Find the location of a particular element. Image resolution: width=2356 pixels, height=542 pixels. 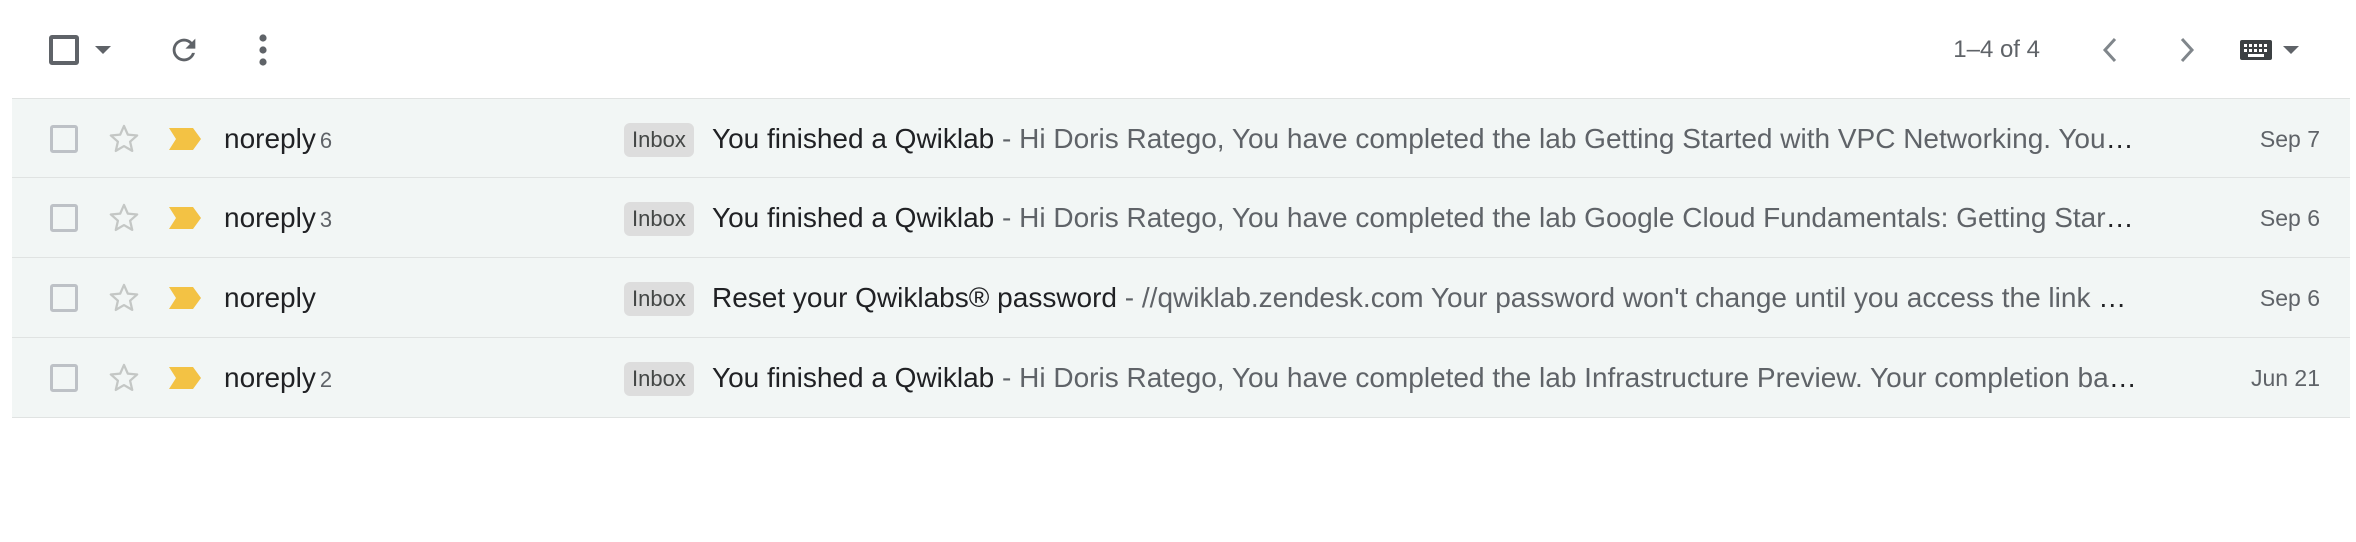

more-options-button is located at coordinates (263, 50).